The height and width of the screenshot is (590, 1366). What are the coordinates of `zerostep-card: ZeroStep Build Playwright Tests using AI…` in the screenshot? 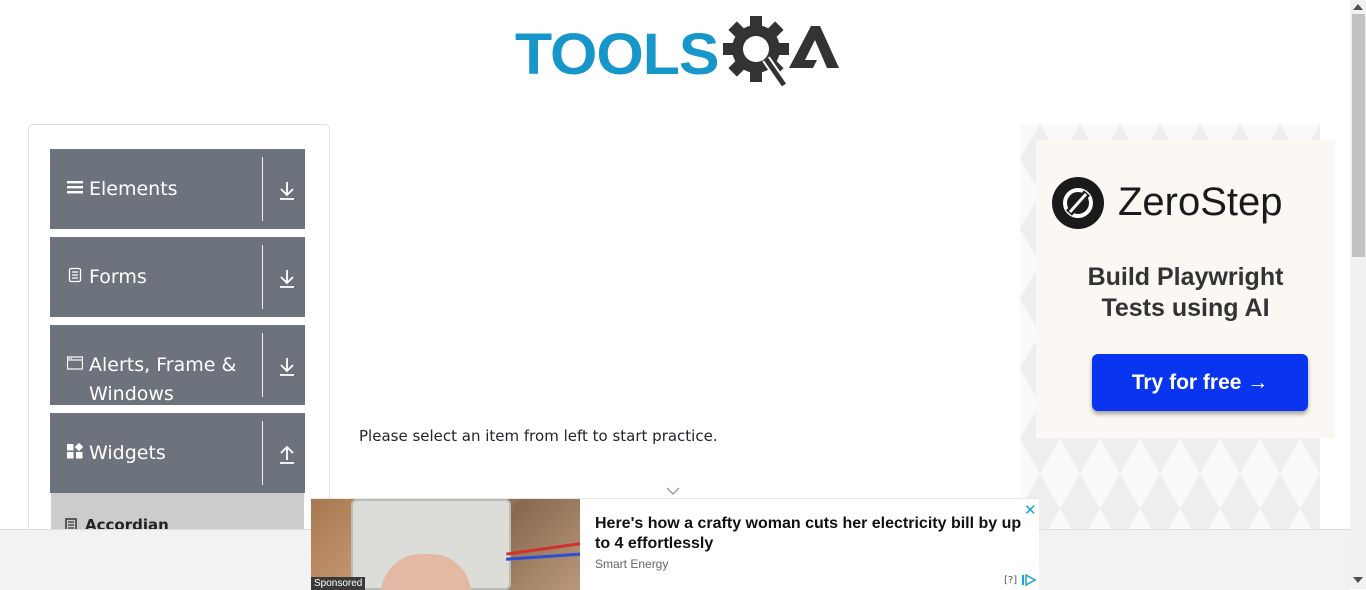 It's located at (1185, 289).